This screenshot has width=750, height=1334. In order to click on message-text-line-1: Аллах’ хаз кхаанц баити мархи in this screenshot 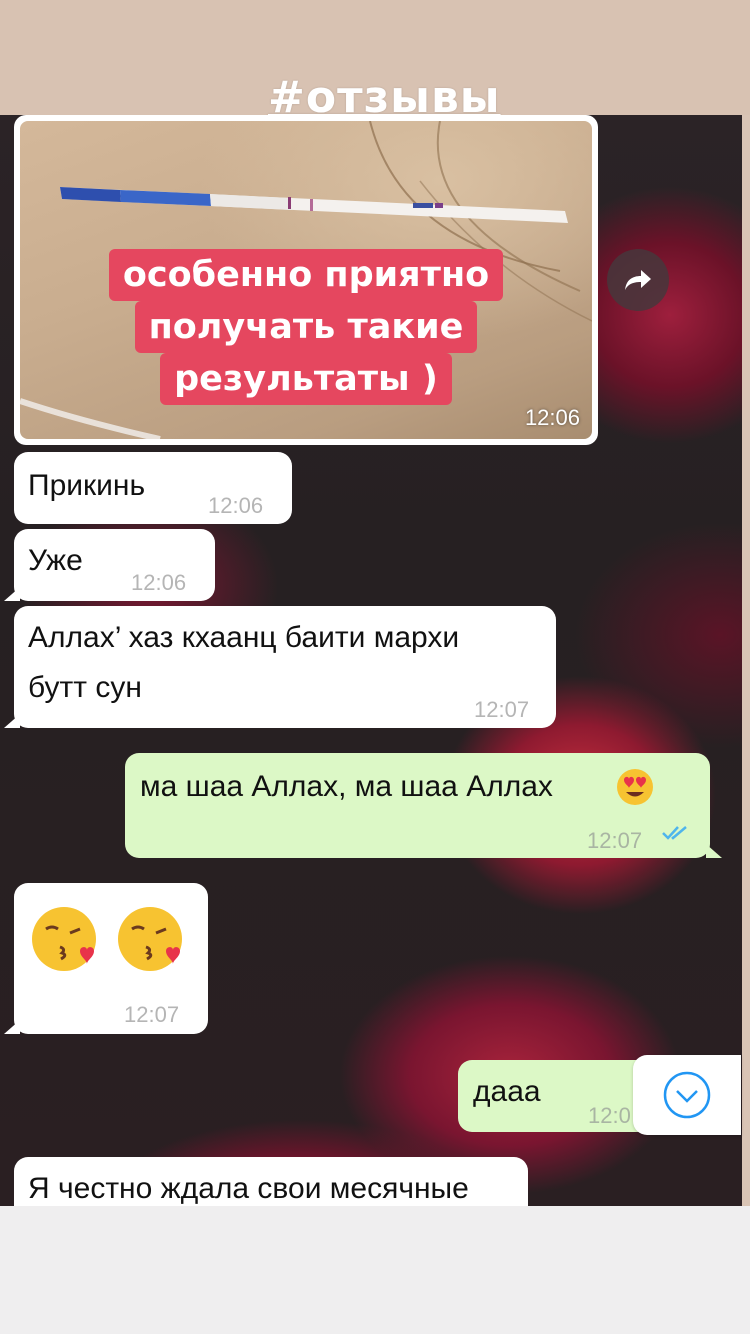, I will do `click(244, 637)`.